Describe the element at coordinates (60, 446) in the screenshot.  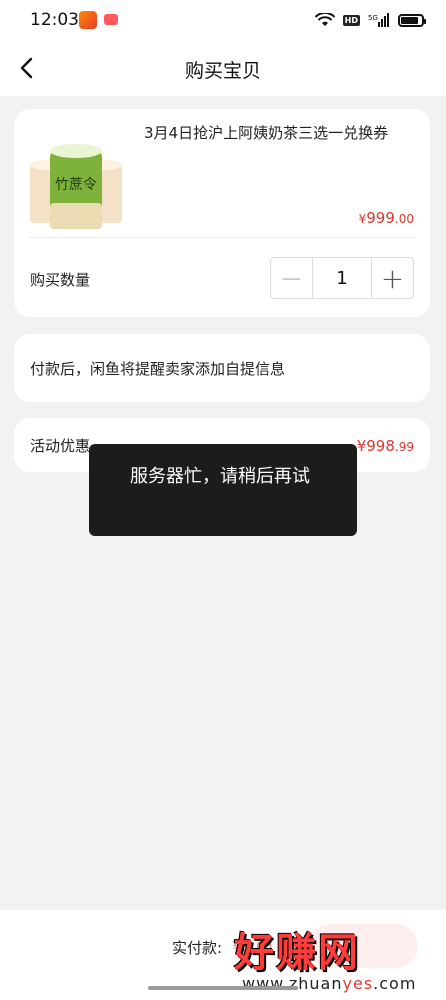
I see `promotion-label: 活动优惠` at that location.